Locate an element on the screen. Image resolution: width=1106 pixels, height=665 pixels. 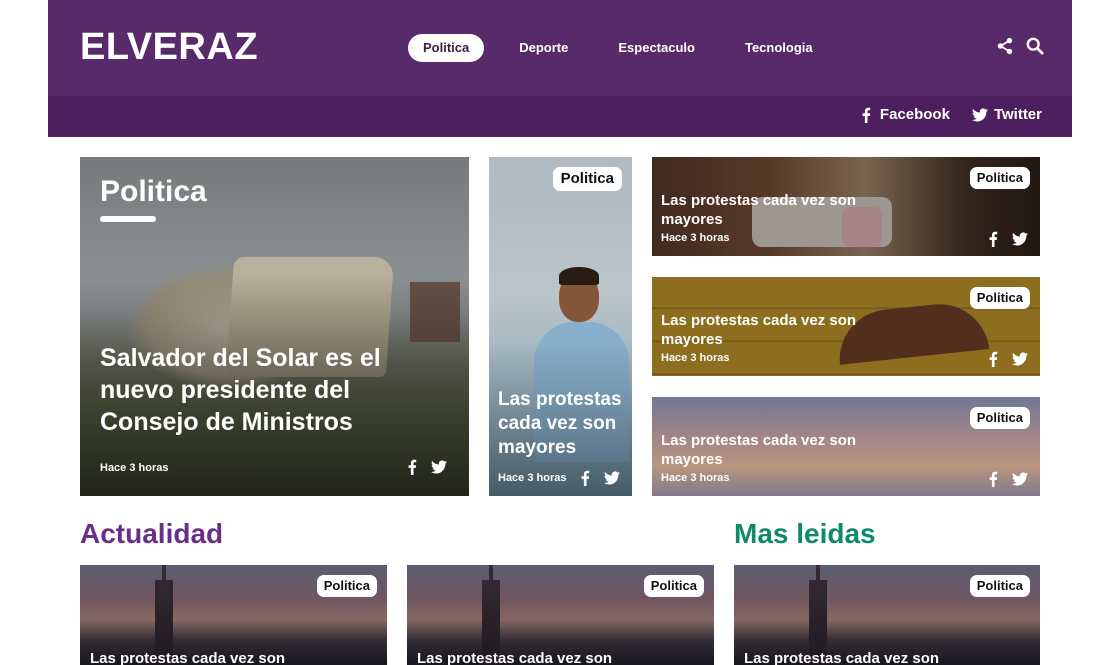
section-title-mas-leidas: Mas leidas is located at coordinates (805, 533).